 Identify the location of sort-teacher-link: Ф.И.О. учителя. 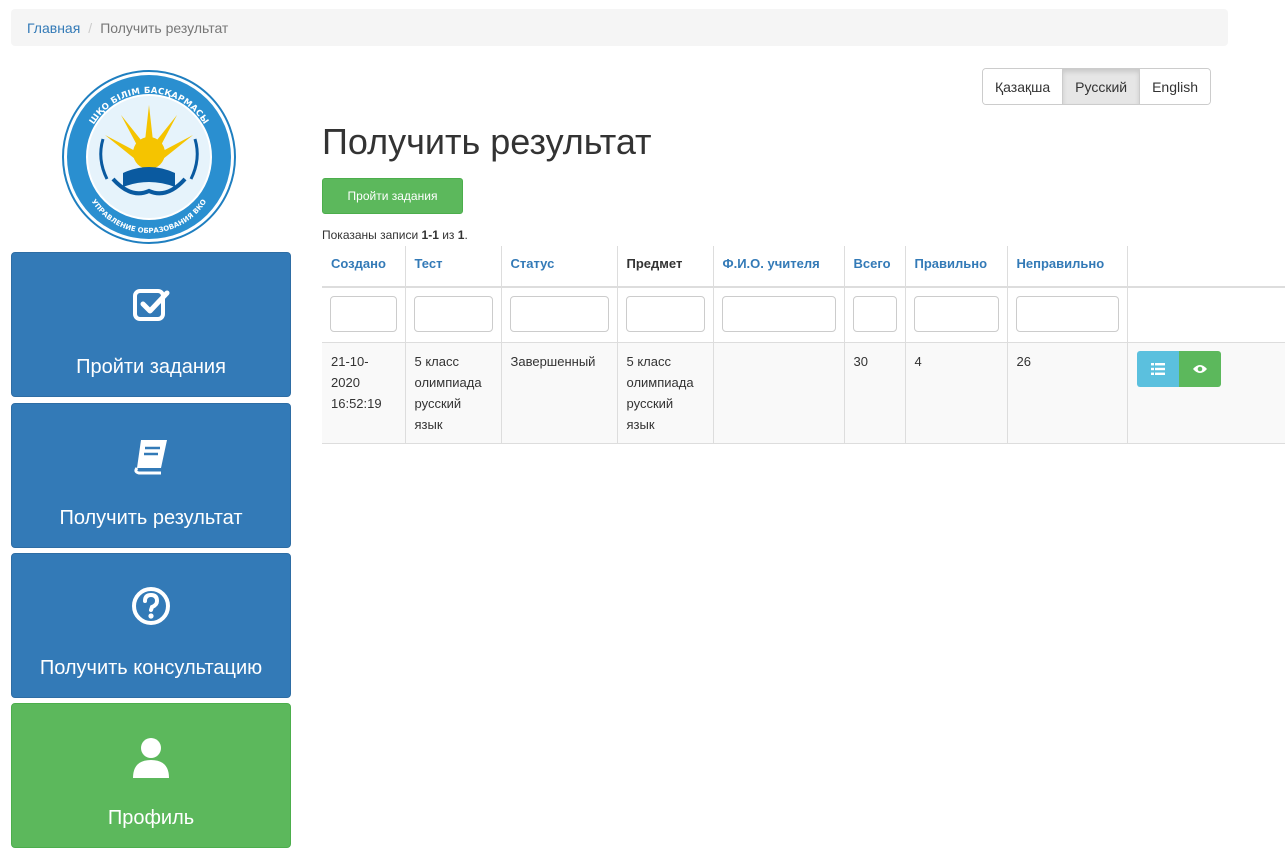
(771, 263).